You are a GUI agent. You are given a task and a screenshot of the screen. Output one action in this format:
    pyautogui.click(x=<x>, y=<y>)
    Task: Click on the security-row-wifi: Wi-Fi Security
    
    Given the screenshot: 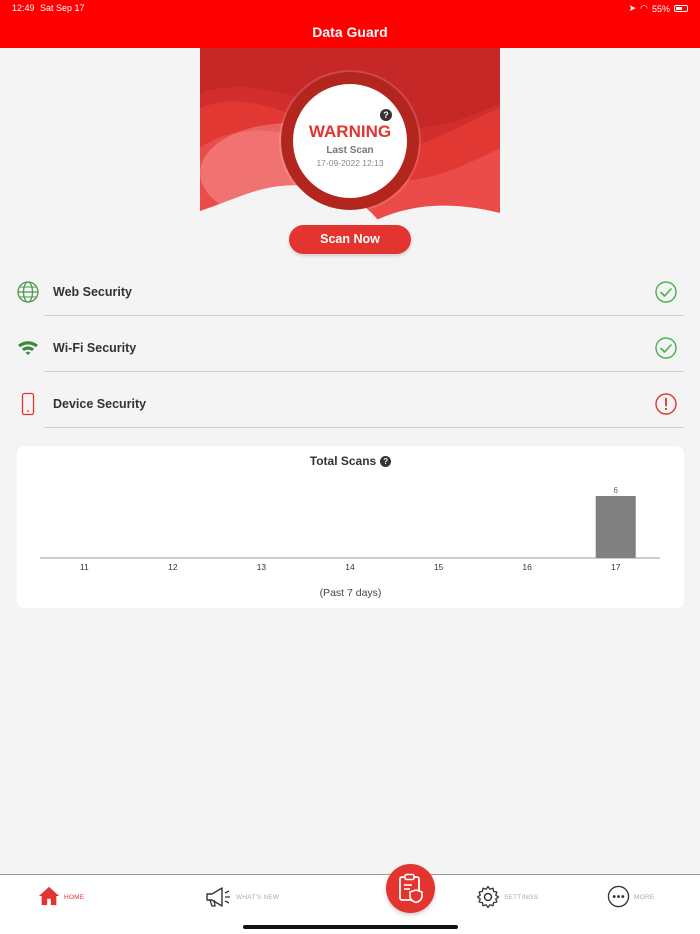 What is the action you would take?
    pyautogui.click(x=350, y=348)
    